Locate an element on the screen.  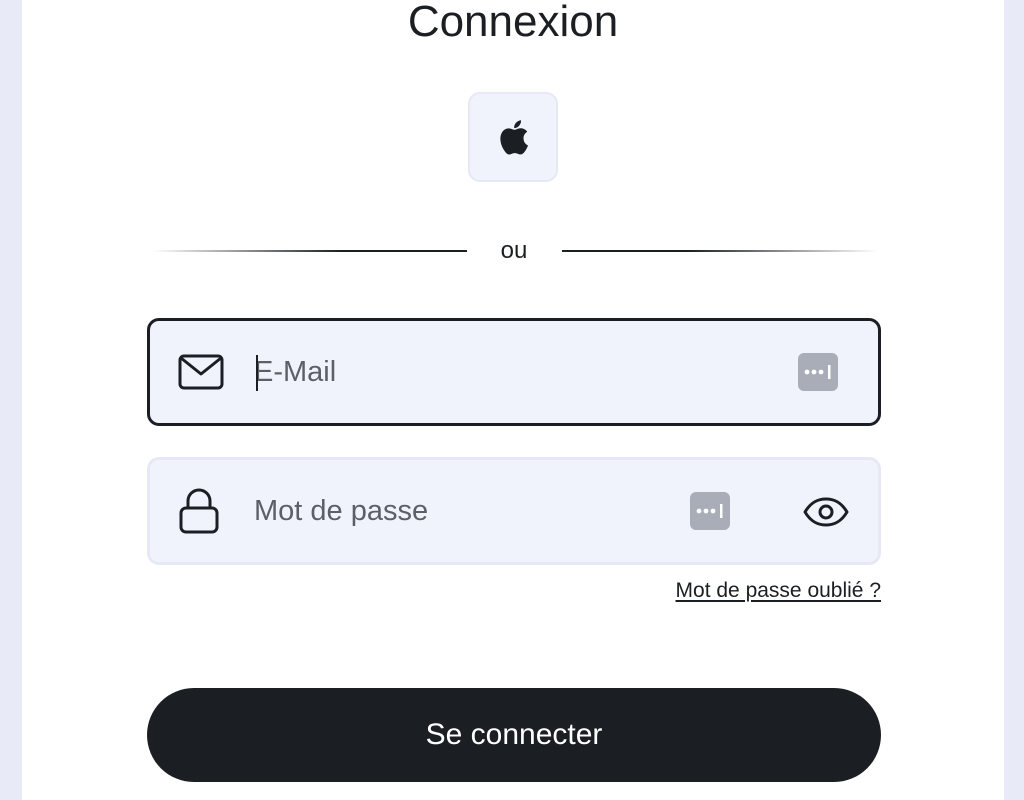
apple-sign-in-button is located at coordinates (513, 137).